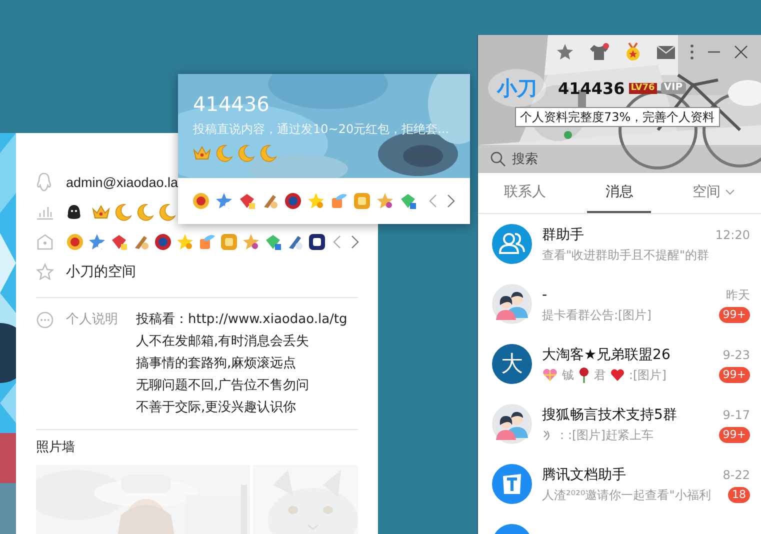 This screenshot has width=761, height=534. Describe the element at coordinates (217, 364) in the screenshot. I see `bio-line: 搞事情的套路狗,麻烦滚远点` at that location.